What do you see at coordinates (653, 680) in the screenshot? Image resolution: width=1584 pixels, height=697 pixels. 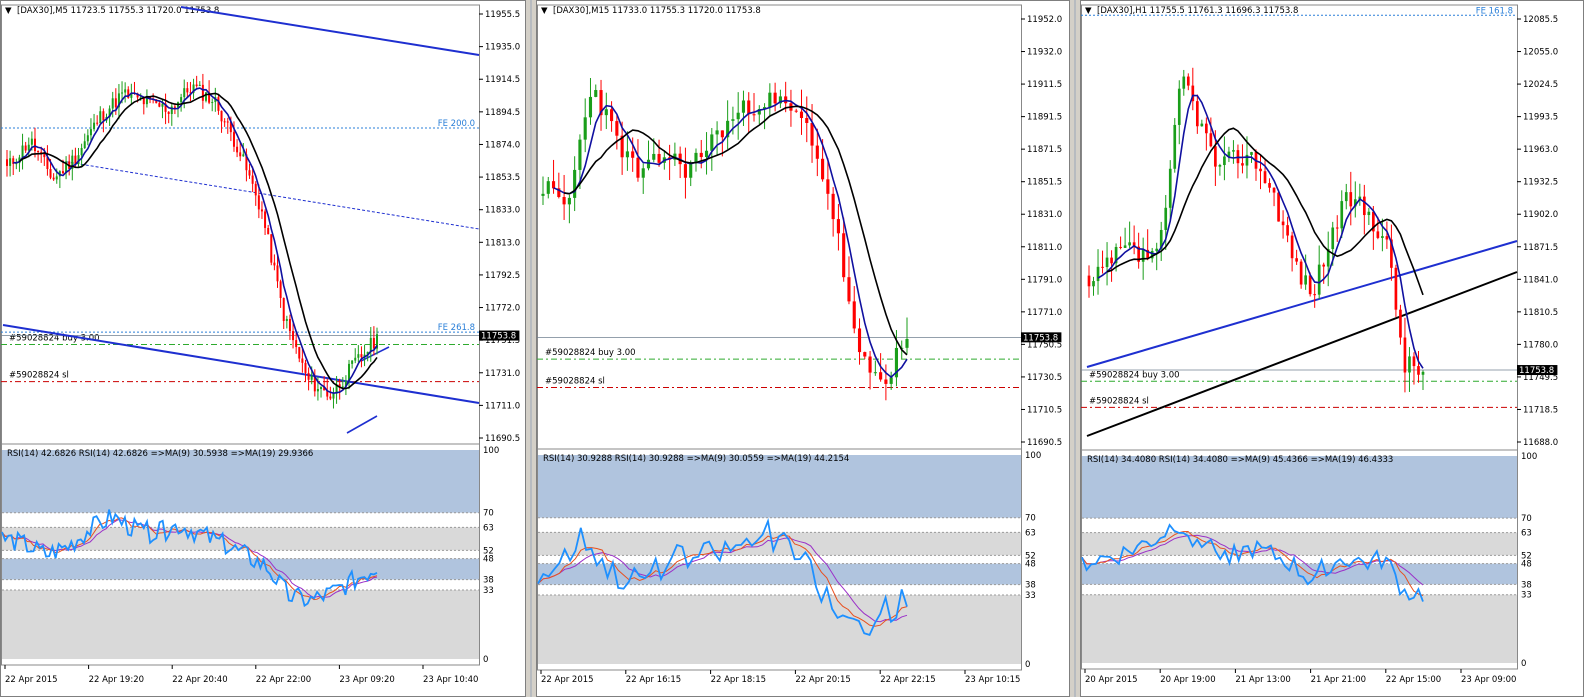 I see `time-axis-label: 22 Apr 16:15` at bounding box center [653, 680].